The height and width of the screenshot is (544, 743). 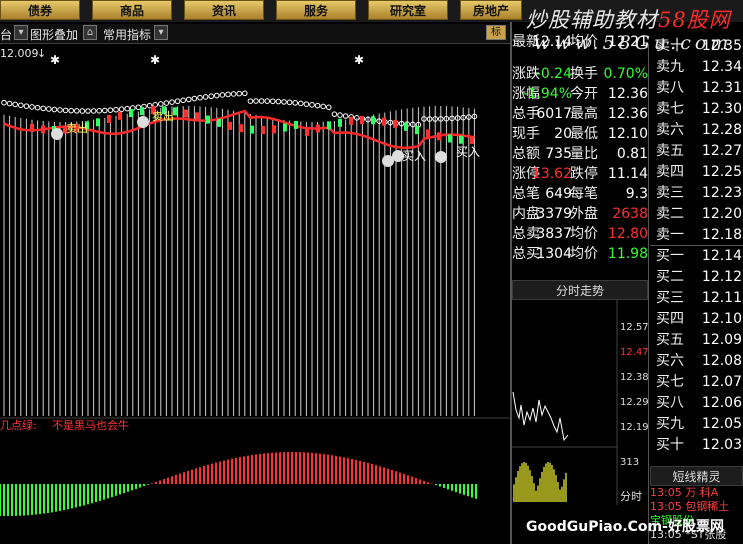 I want to click on tab-service: 服务, so click(x=316, y=10).